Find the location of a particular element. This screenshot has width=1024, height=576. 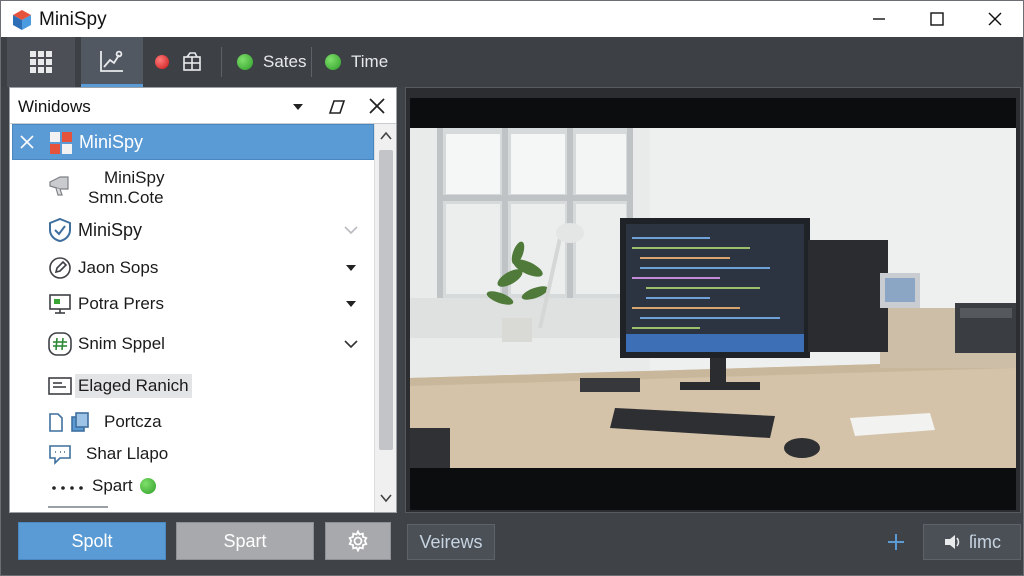

grid-view-button is located at coordinates (41, 62).